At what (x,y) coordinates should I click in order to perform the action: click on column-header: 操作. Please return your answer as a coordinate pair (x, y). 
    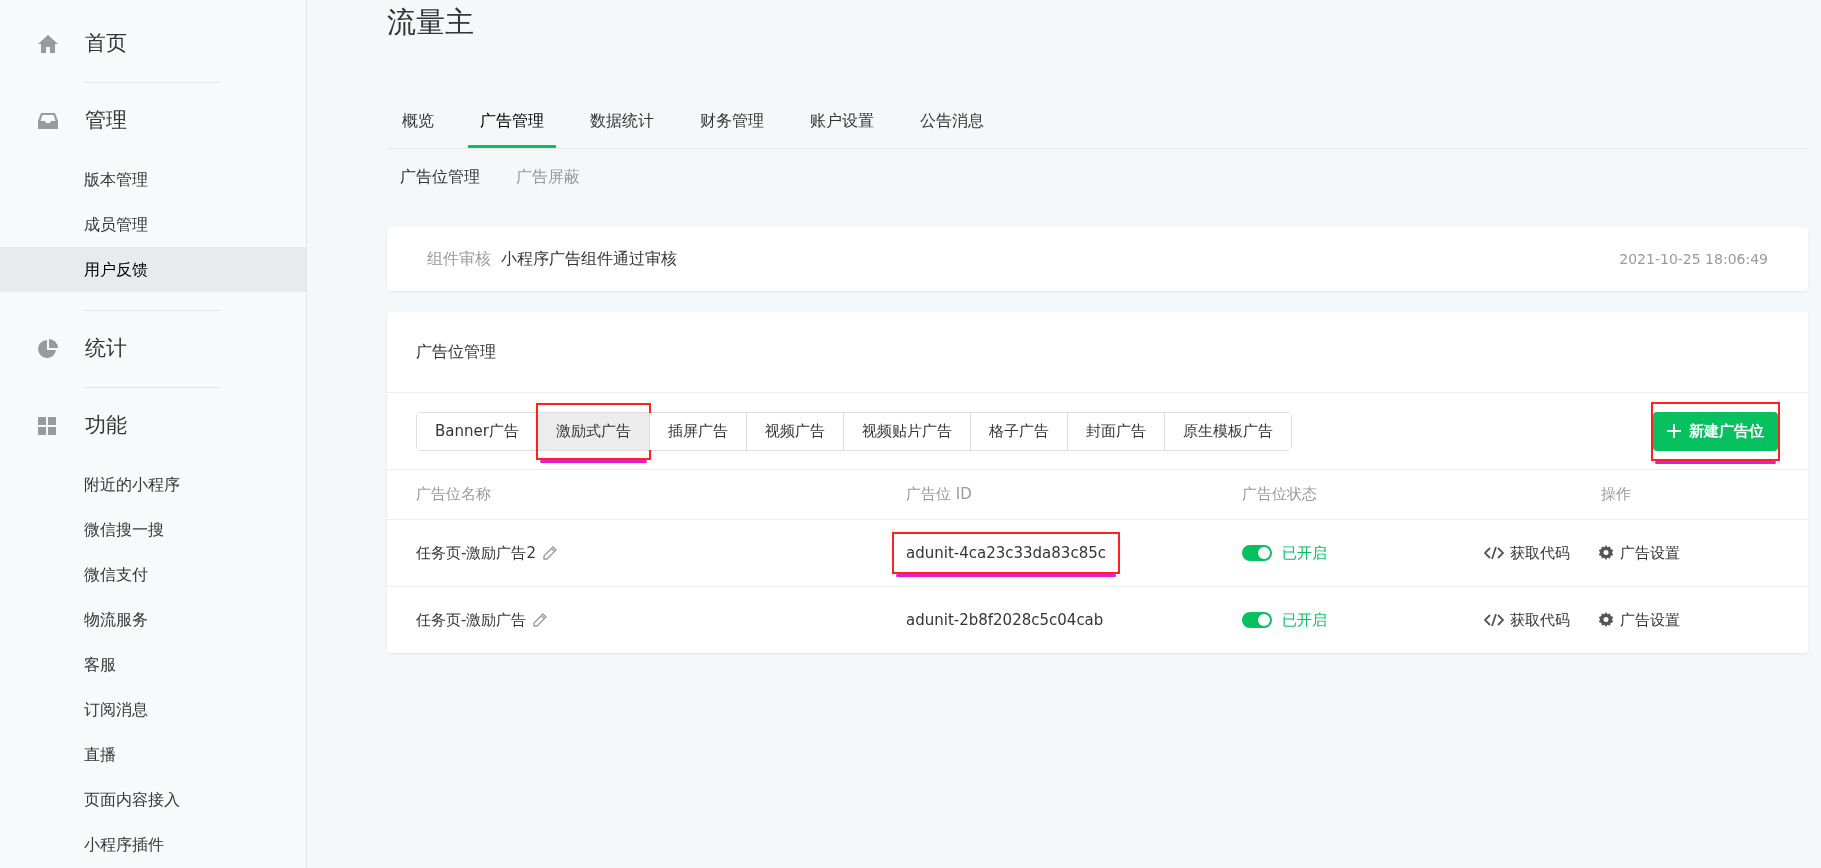
    Looking at the image, I should click on (1616, 495).